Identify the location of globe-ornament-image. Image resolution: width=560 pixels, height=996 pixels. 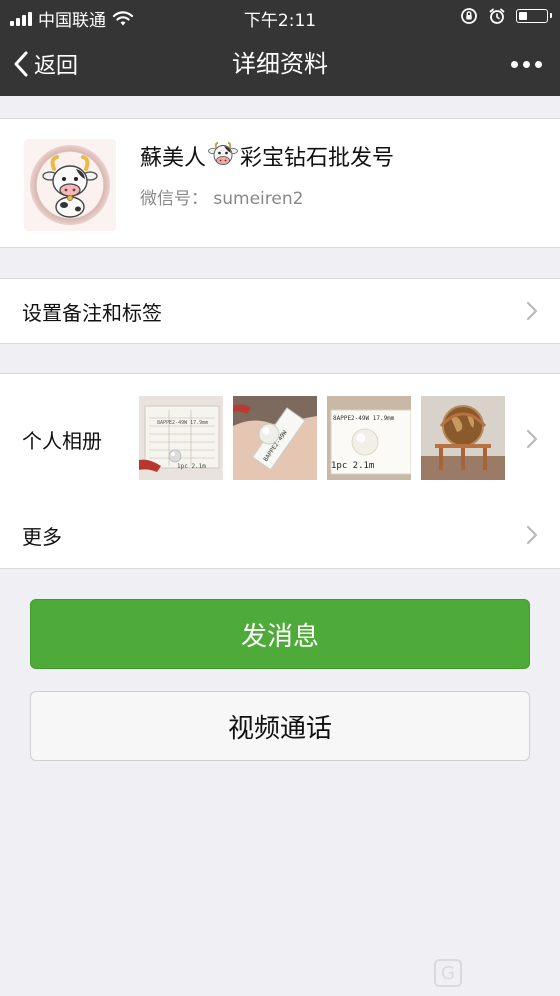
(463, 438).